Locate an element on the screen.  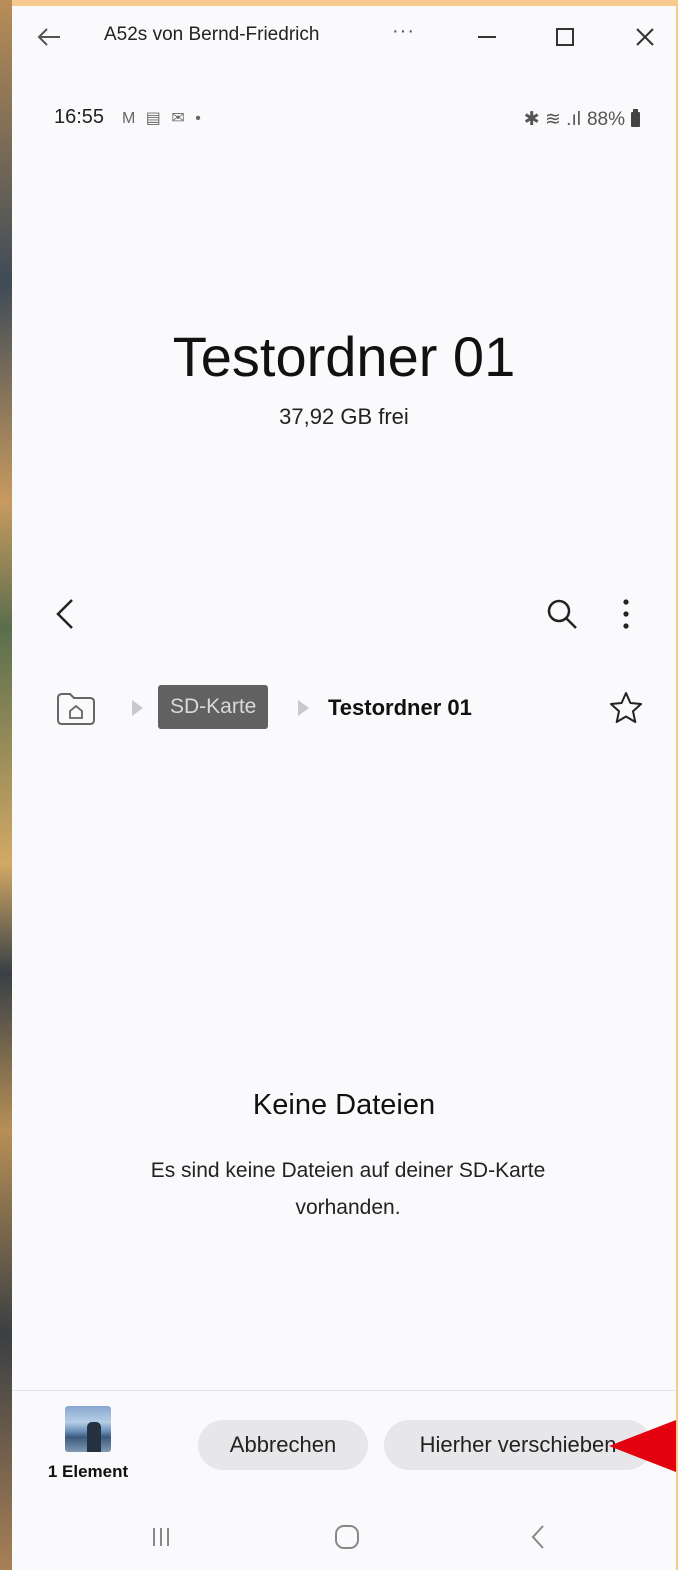
android-status-bar: 16:55 M ▤ ✉ • ✱ ≋ .ıl 88% is located at coordinates (344, 116).